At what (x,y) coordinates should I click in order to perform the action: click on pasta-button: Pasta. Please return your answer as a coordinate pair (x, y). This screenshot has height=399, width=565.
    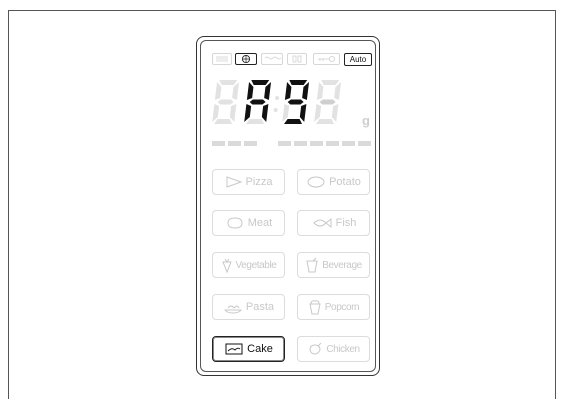
    Looking at the image, I should click on (248, 307).